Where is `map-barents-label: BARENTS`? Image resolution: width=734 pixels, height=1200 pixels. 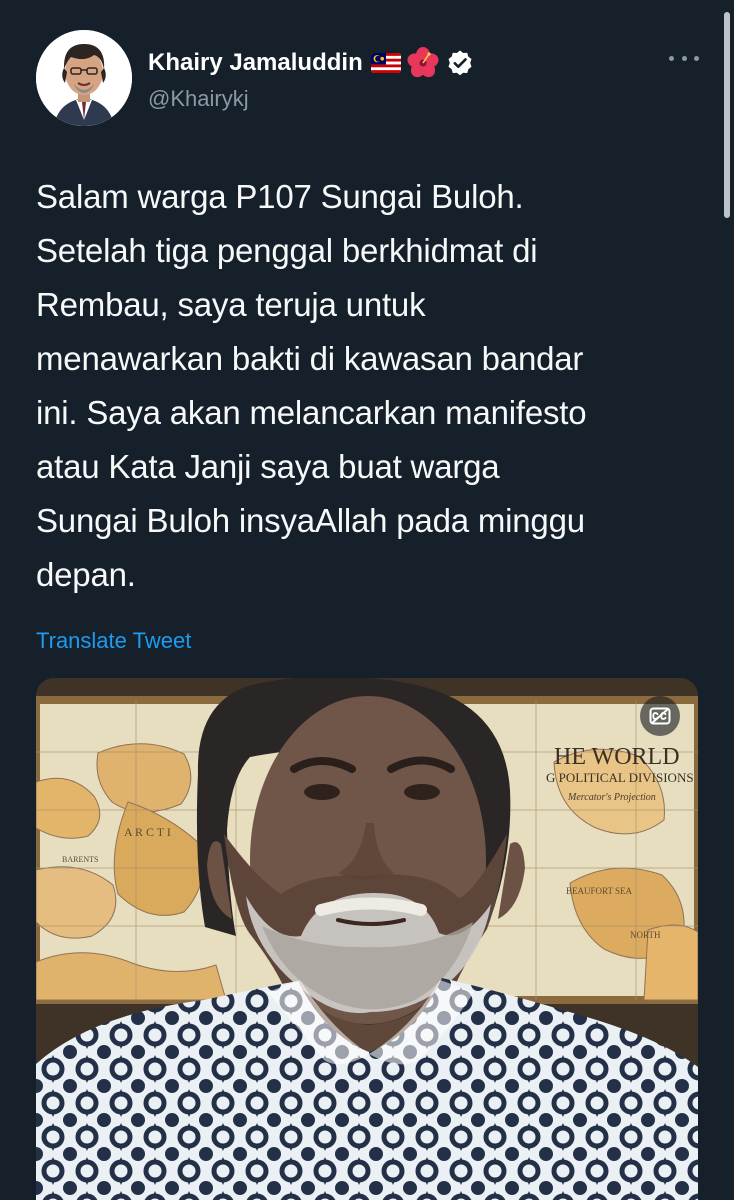 map-barents-label: BARENTS is located at coordinates (80, 859).